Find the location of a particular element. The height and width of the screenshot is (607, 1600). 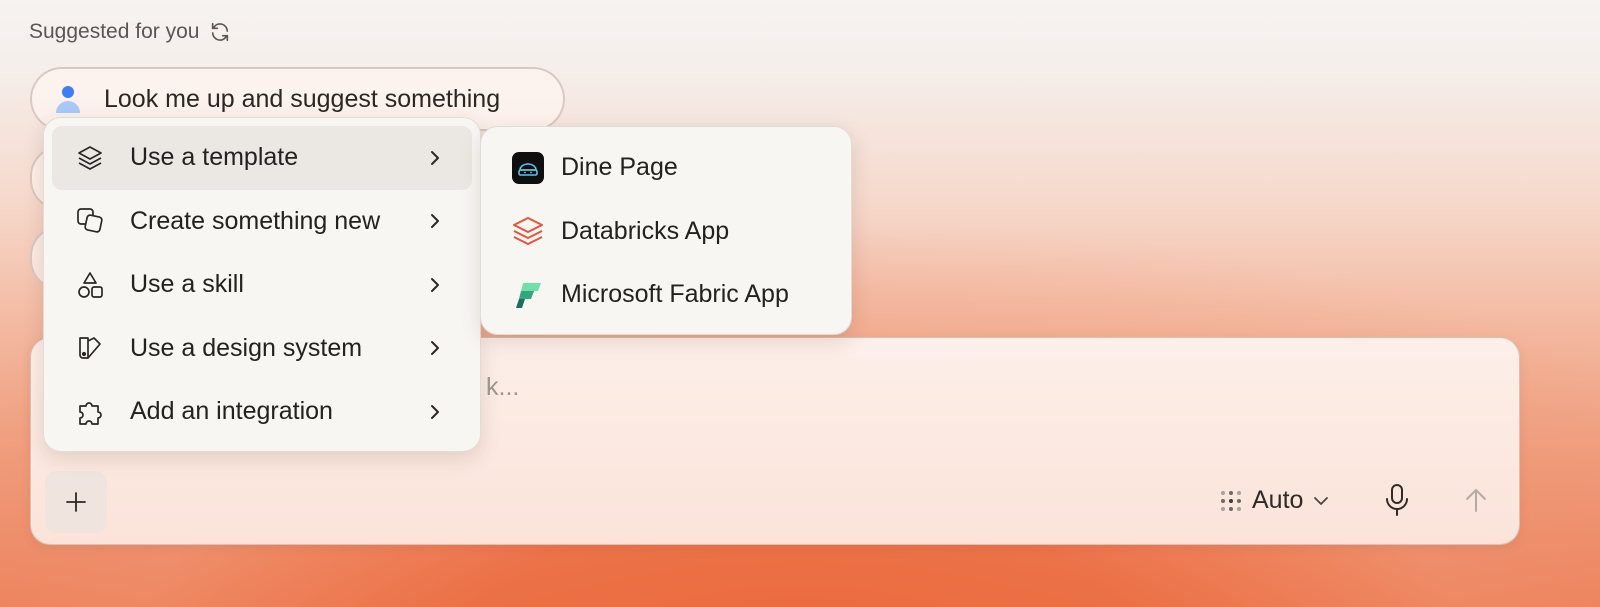

menu-item-add-integration: Add an integration is located at coordinates (262, 412).